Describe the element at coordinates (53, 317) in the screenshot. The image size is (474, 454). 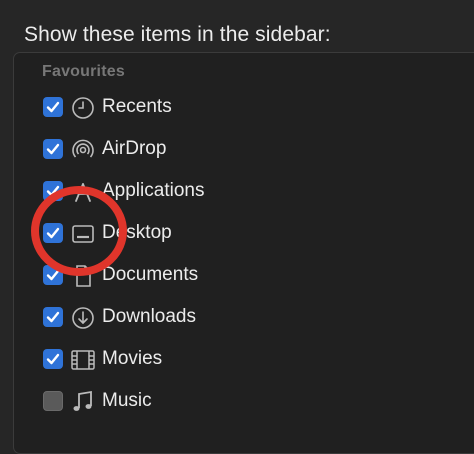
I see `checkbox-downloads` at that location.